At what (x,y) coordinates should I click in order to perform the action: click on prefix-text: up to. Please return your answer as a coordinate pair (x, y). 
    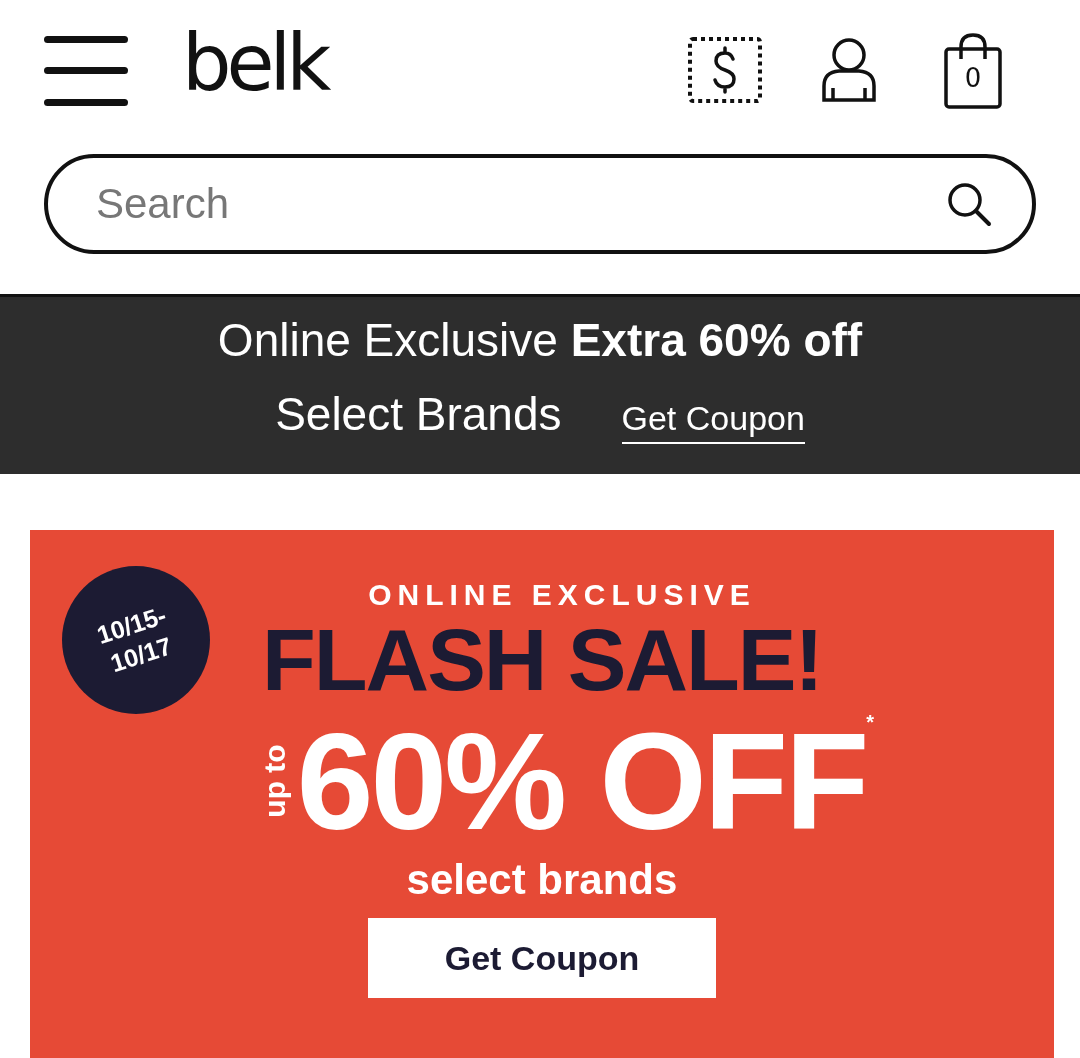
    Looking at the image, I should click on (274, 781).